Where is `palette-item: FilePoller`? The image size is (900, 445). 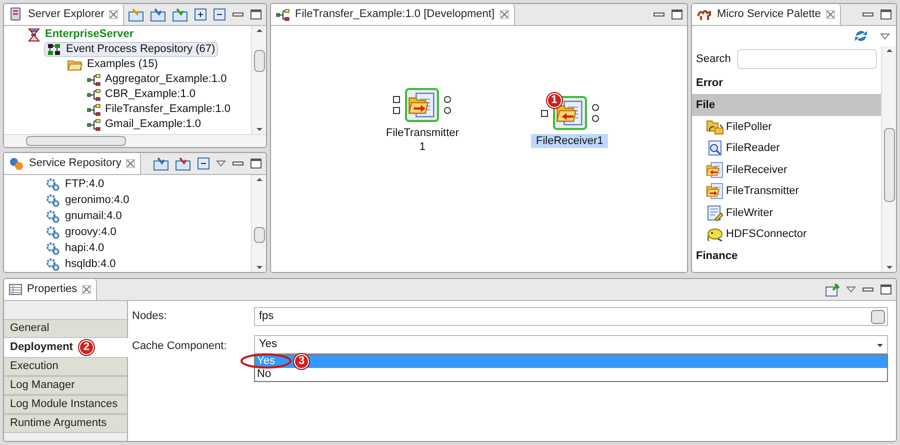
palette-item: FilePoller is located at coordinates (786, 127).